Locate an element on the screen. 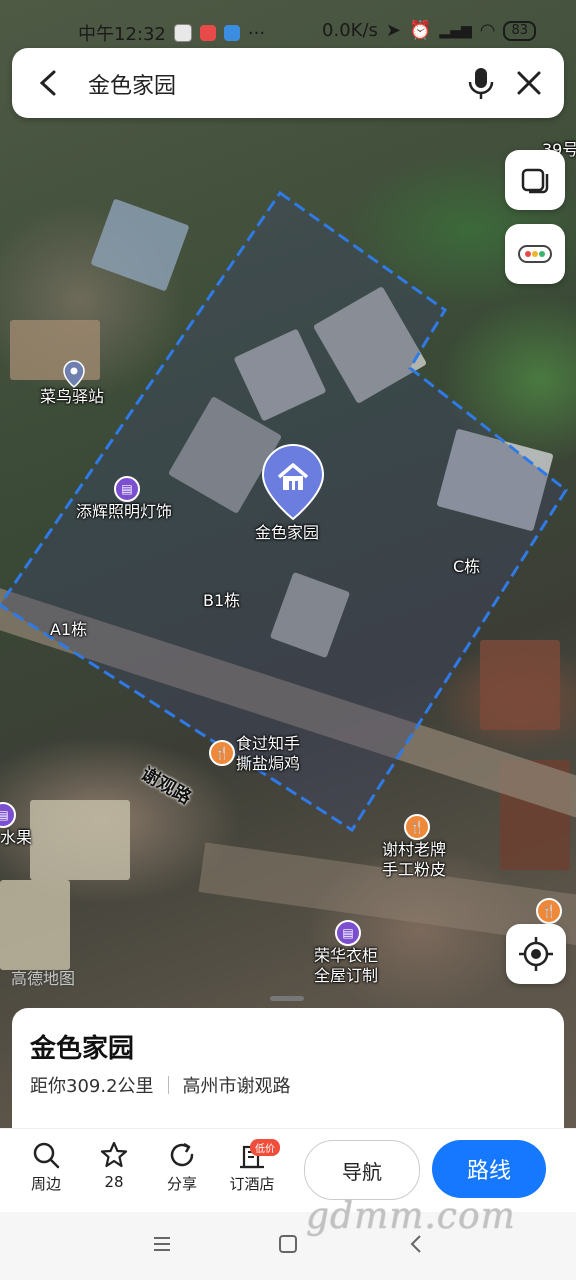 The width and height of the screenshot is (576, 1280). status-time: 中午12:32 is located at coordinates (122, 34).